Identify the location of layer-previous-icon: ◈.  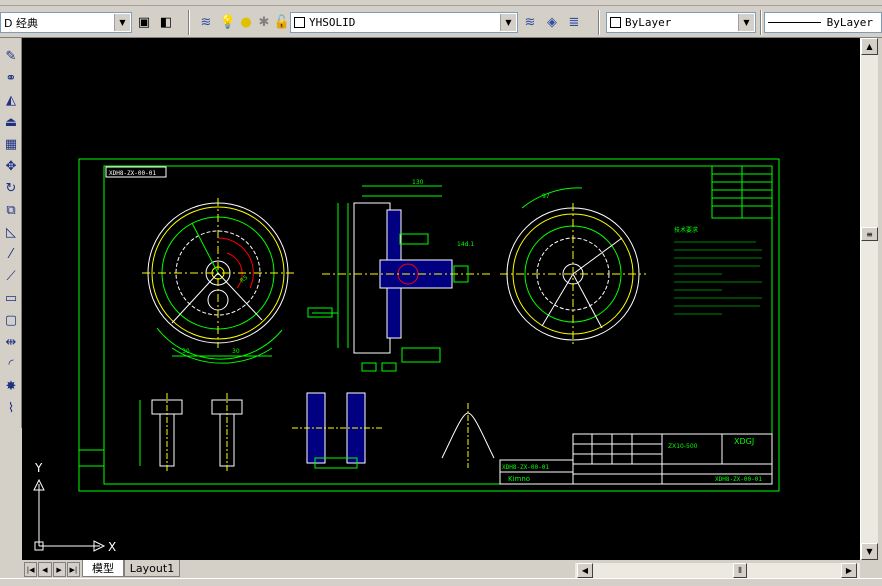
(552, 22).